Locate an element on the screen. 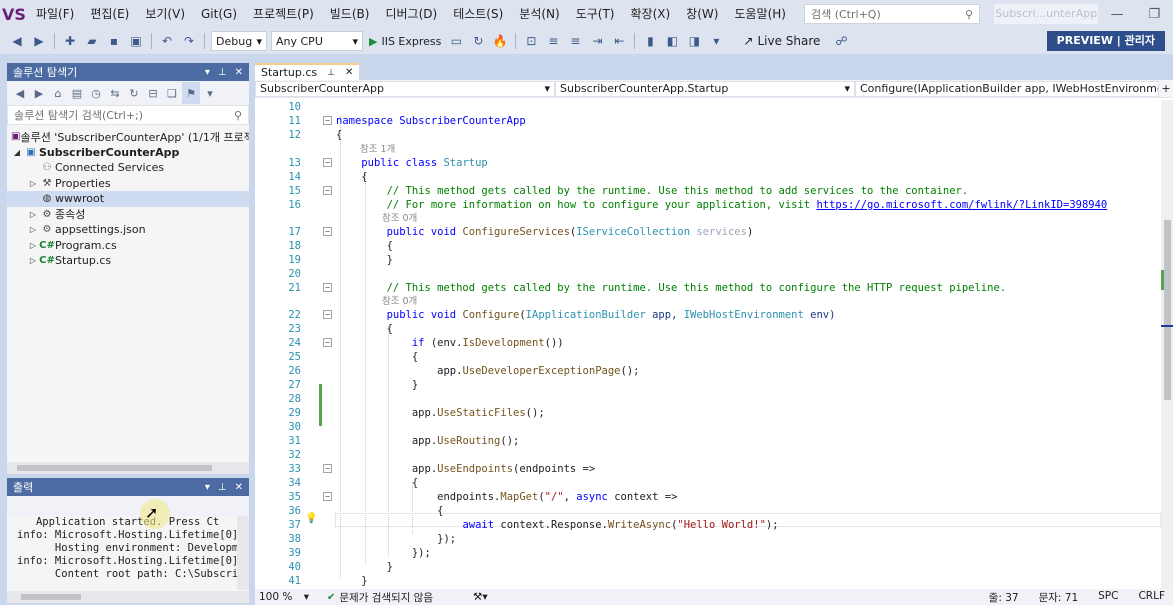 Image resolution: width=1173 pixels, height=605 pixels. tree-item-program-cs: ▷ C# Program.cs is located at coordinates (128, 246).